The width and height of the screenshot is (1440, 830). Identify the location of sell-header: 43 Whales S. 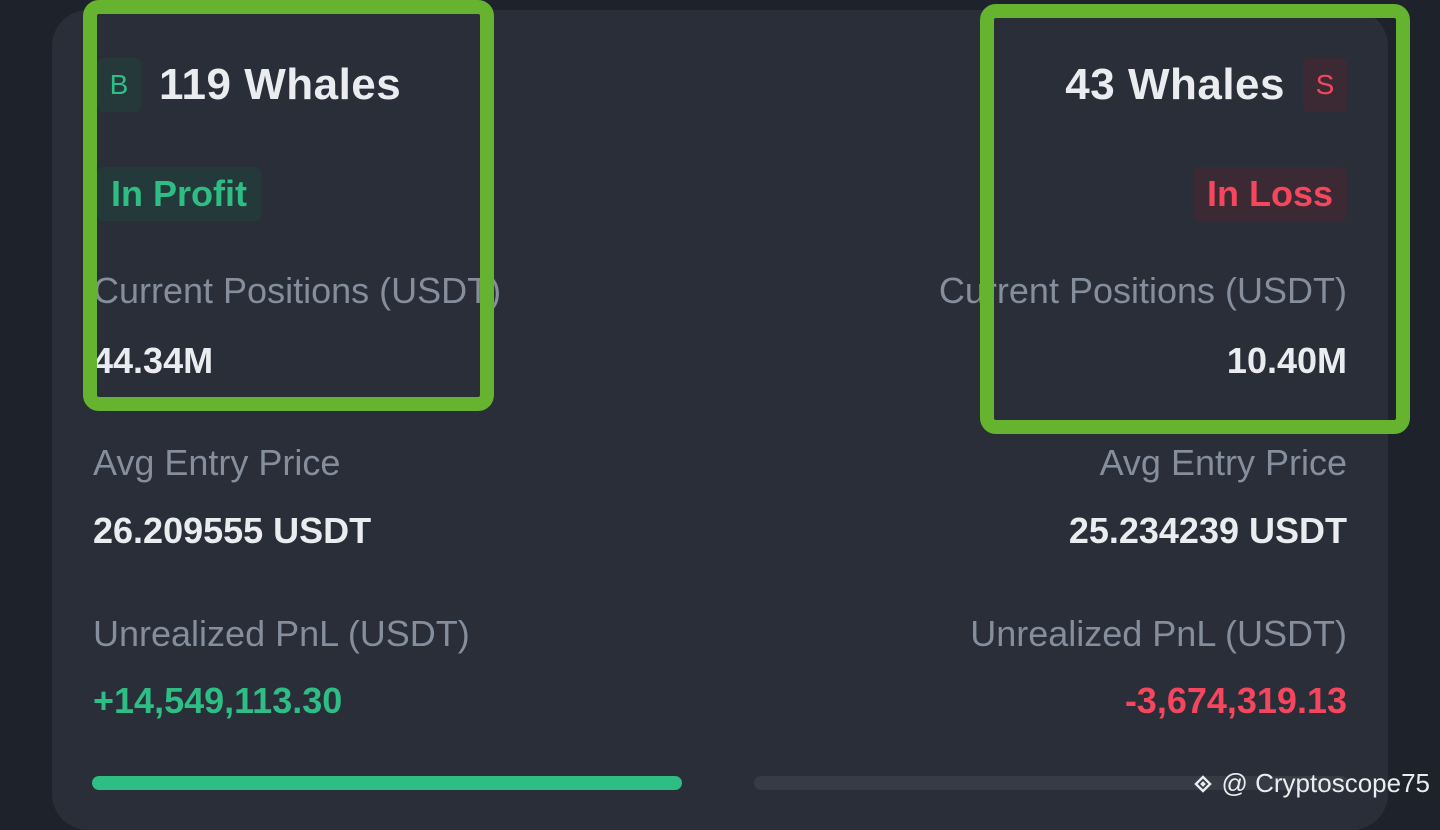
(1206, 85).